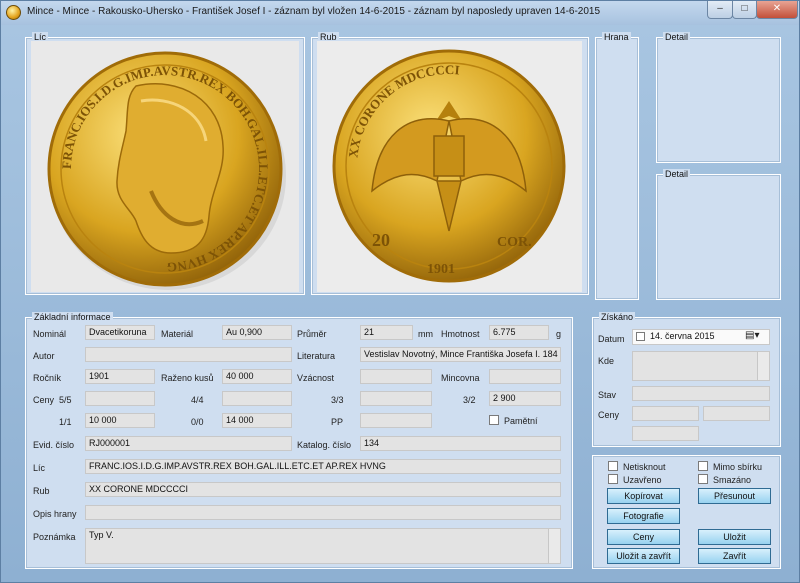 This screenshot has height=583, width=800. Describe the element at coordinates (441, 269) in the screenshot. I see `reverse-year: 1901` at that location.